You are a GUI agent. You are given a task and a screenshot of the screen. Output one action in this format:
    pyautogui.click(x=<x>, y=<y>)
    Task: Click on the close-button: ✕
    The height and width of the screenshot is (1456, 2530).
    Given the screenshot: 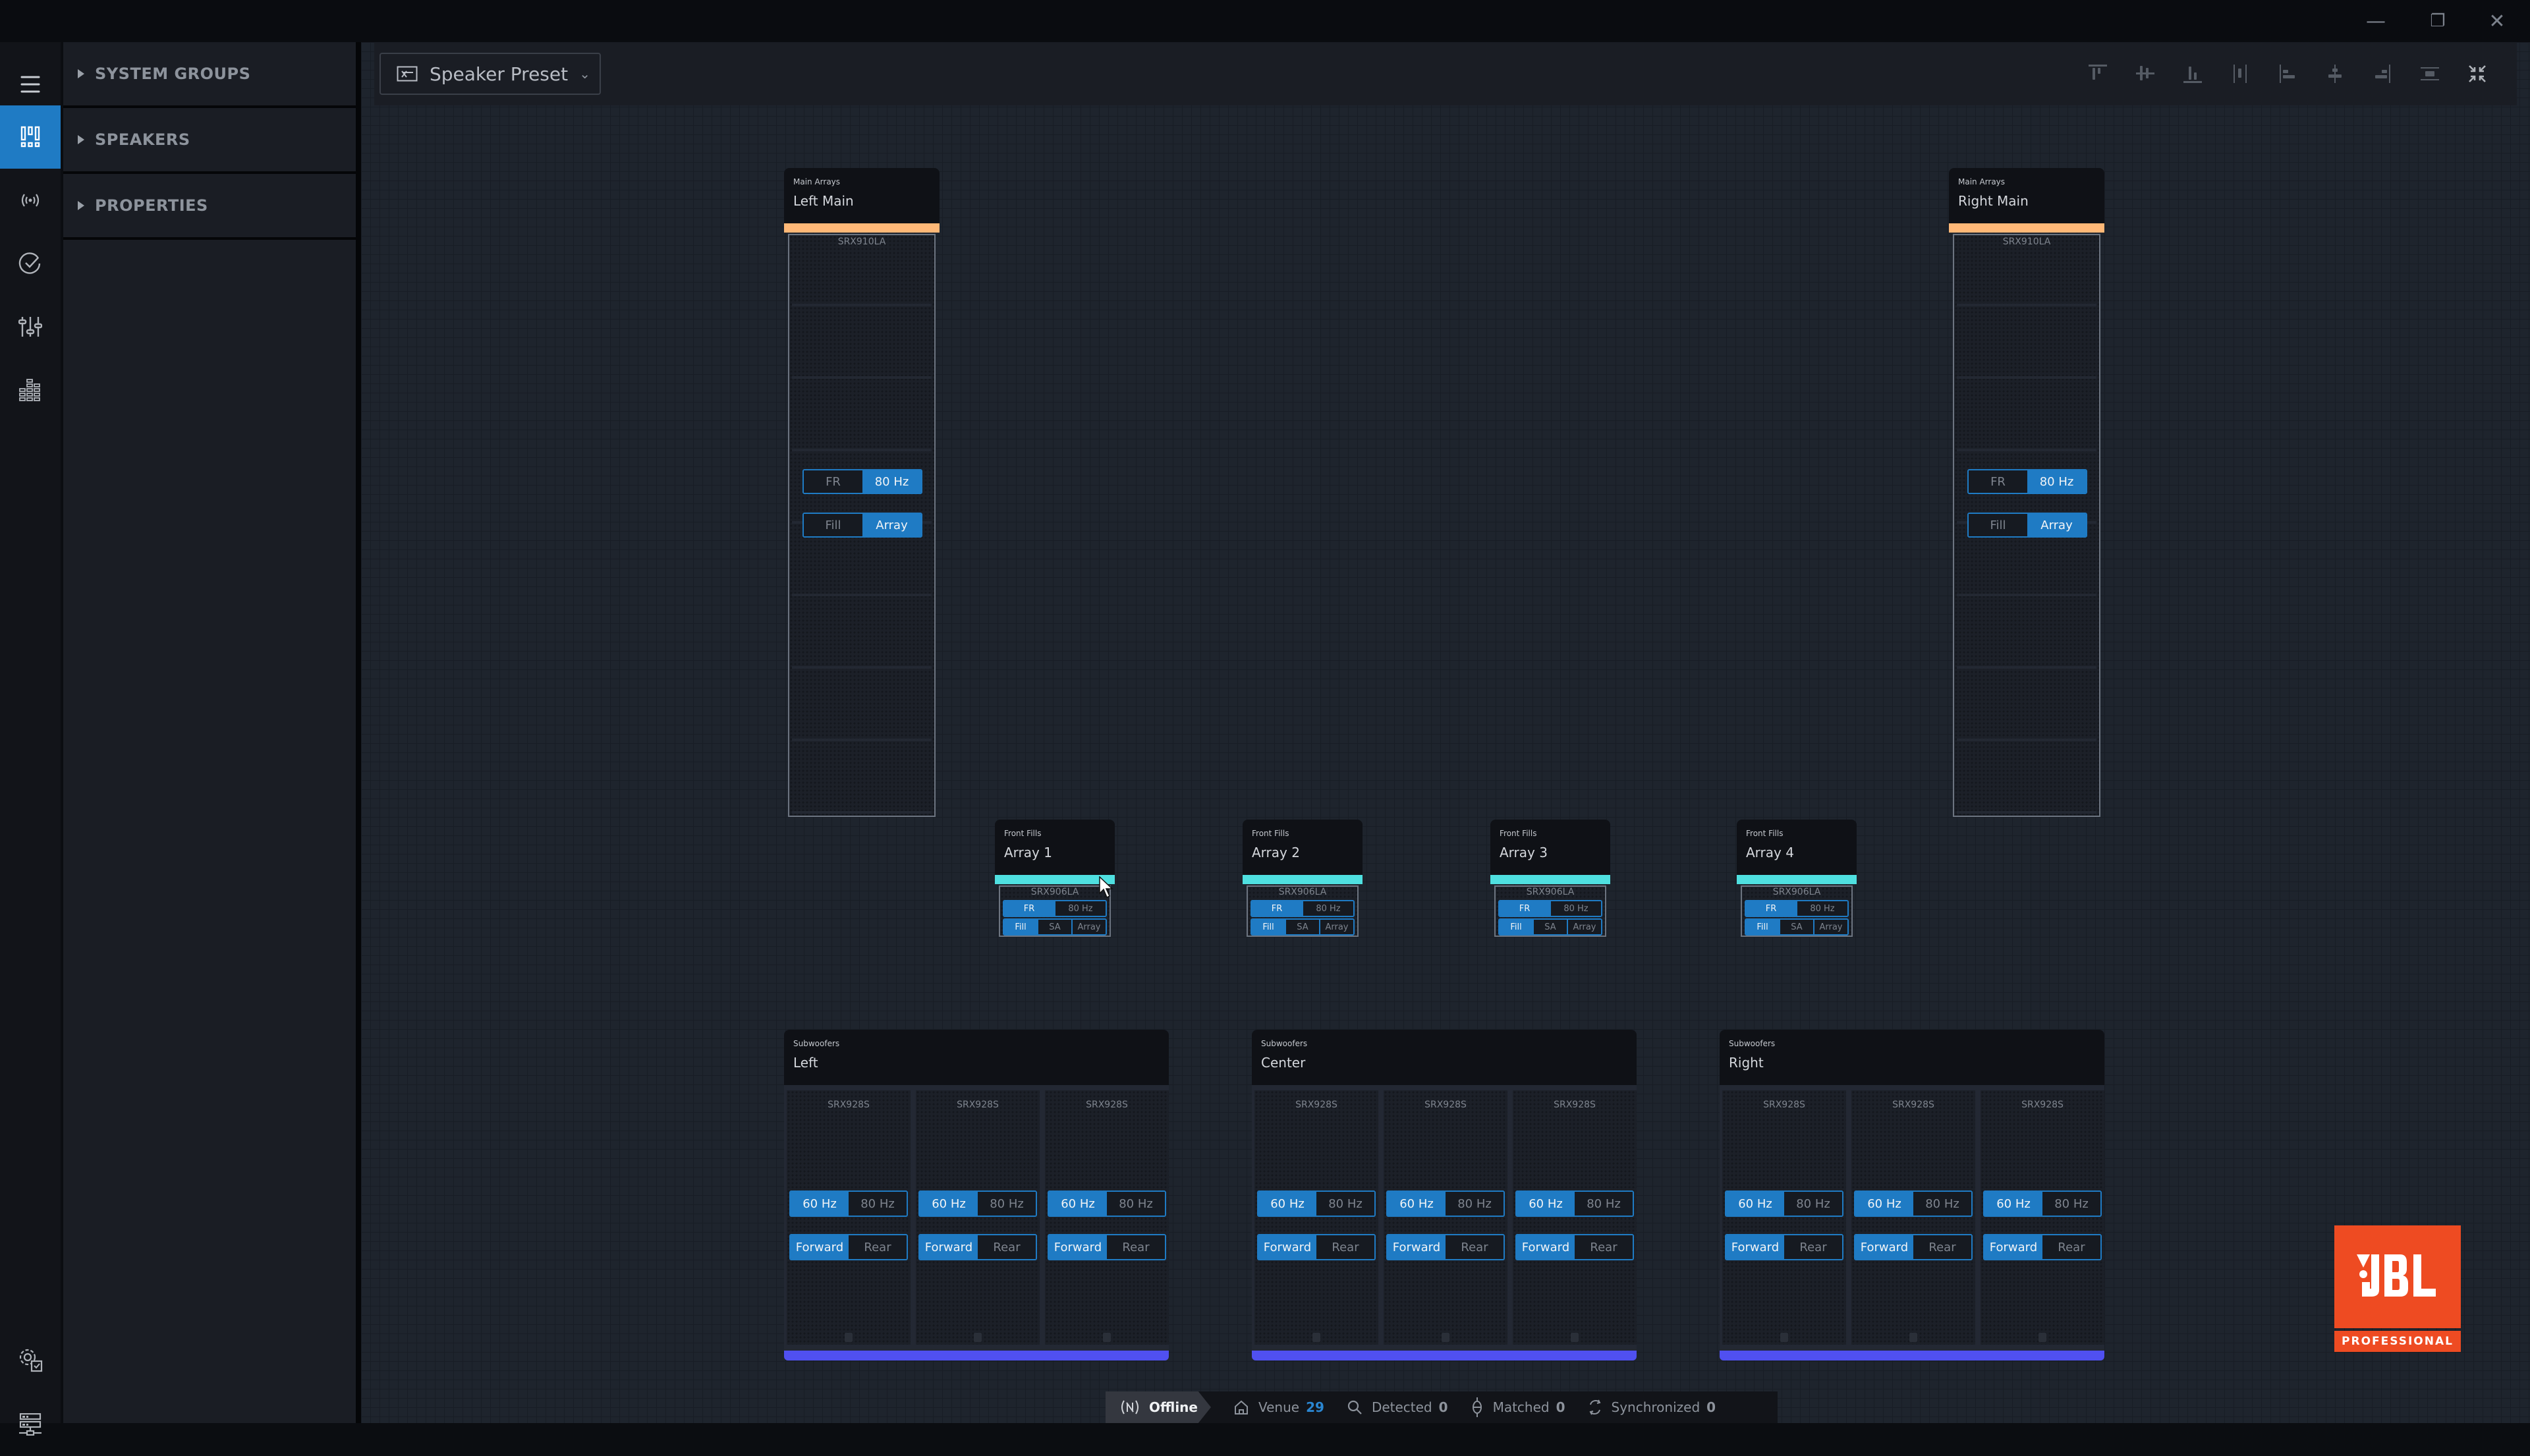 What is the action you would take?
    pyautogui.click(x=2497, y=21)
    